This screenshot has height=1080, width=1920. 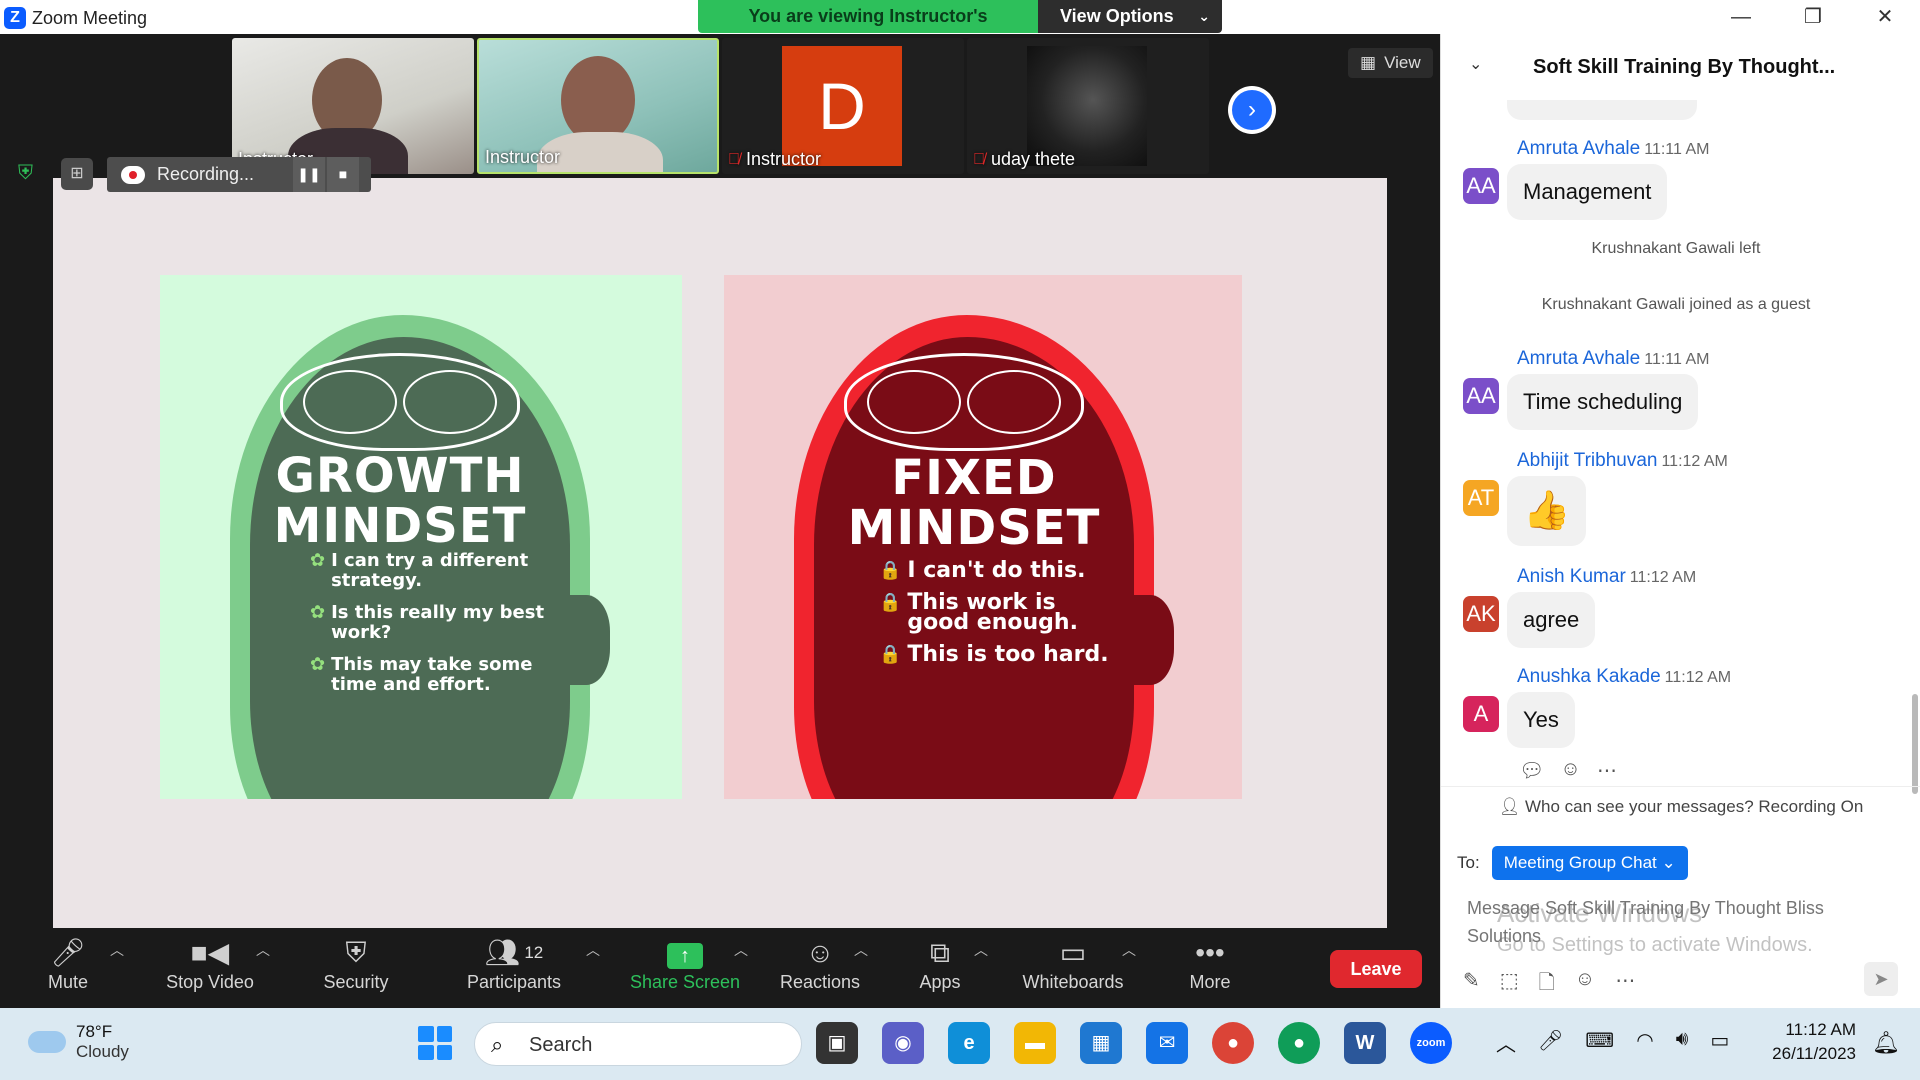 What do you see at coordinates (1603, 402) in the screenshot?
I see `message-bubble: Time scheduling` at bounding box center [1603, 402].